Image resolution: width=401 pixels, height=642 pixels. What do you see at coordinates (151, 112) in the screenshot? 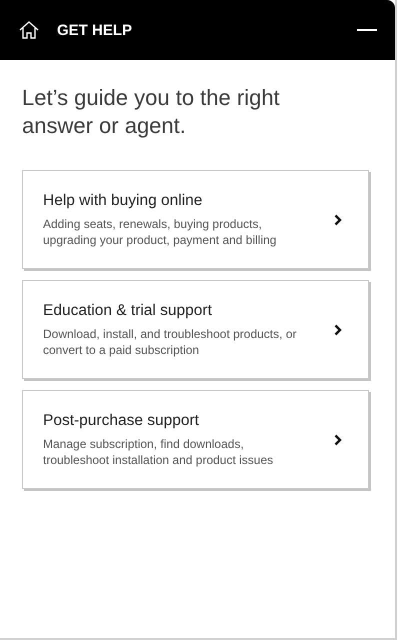
I see `heading: Let’s guide you to the right answer or agent.` at bounding box center [151, 112].